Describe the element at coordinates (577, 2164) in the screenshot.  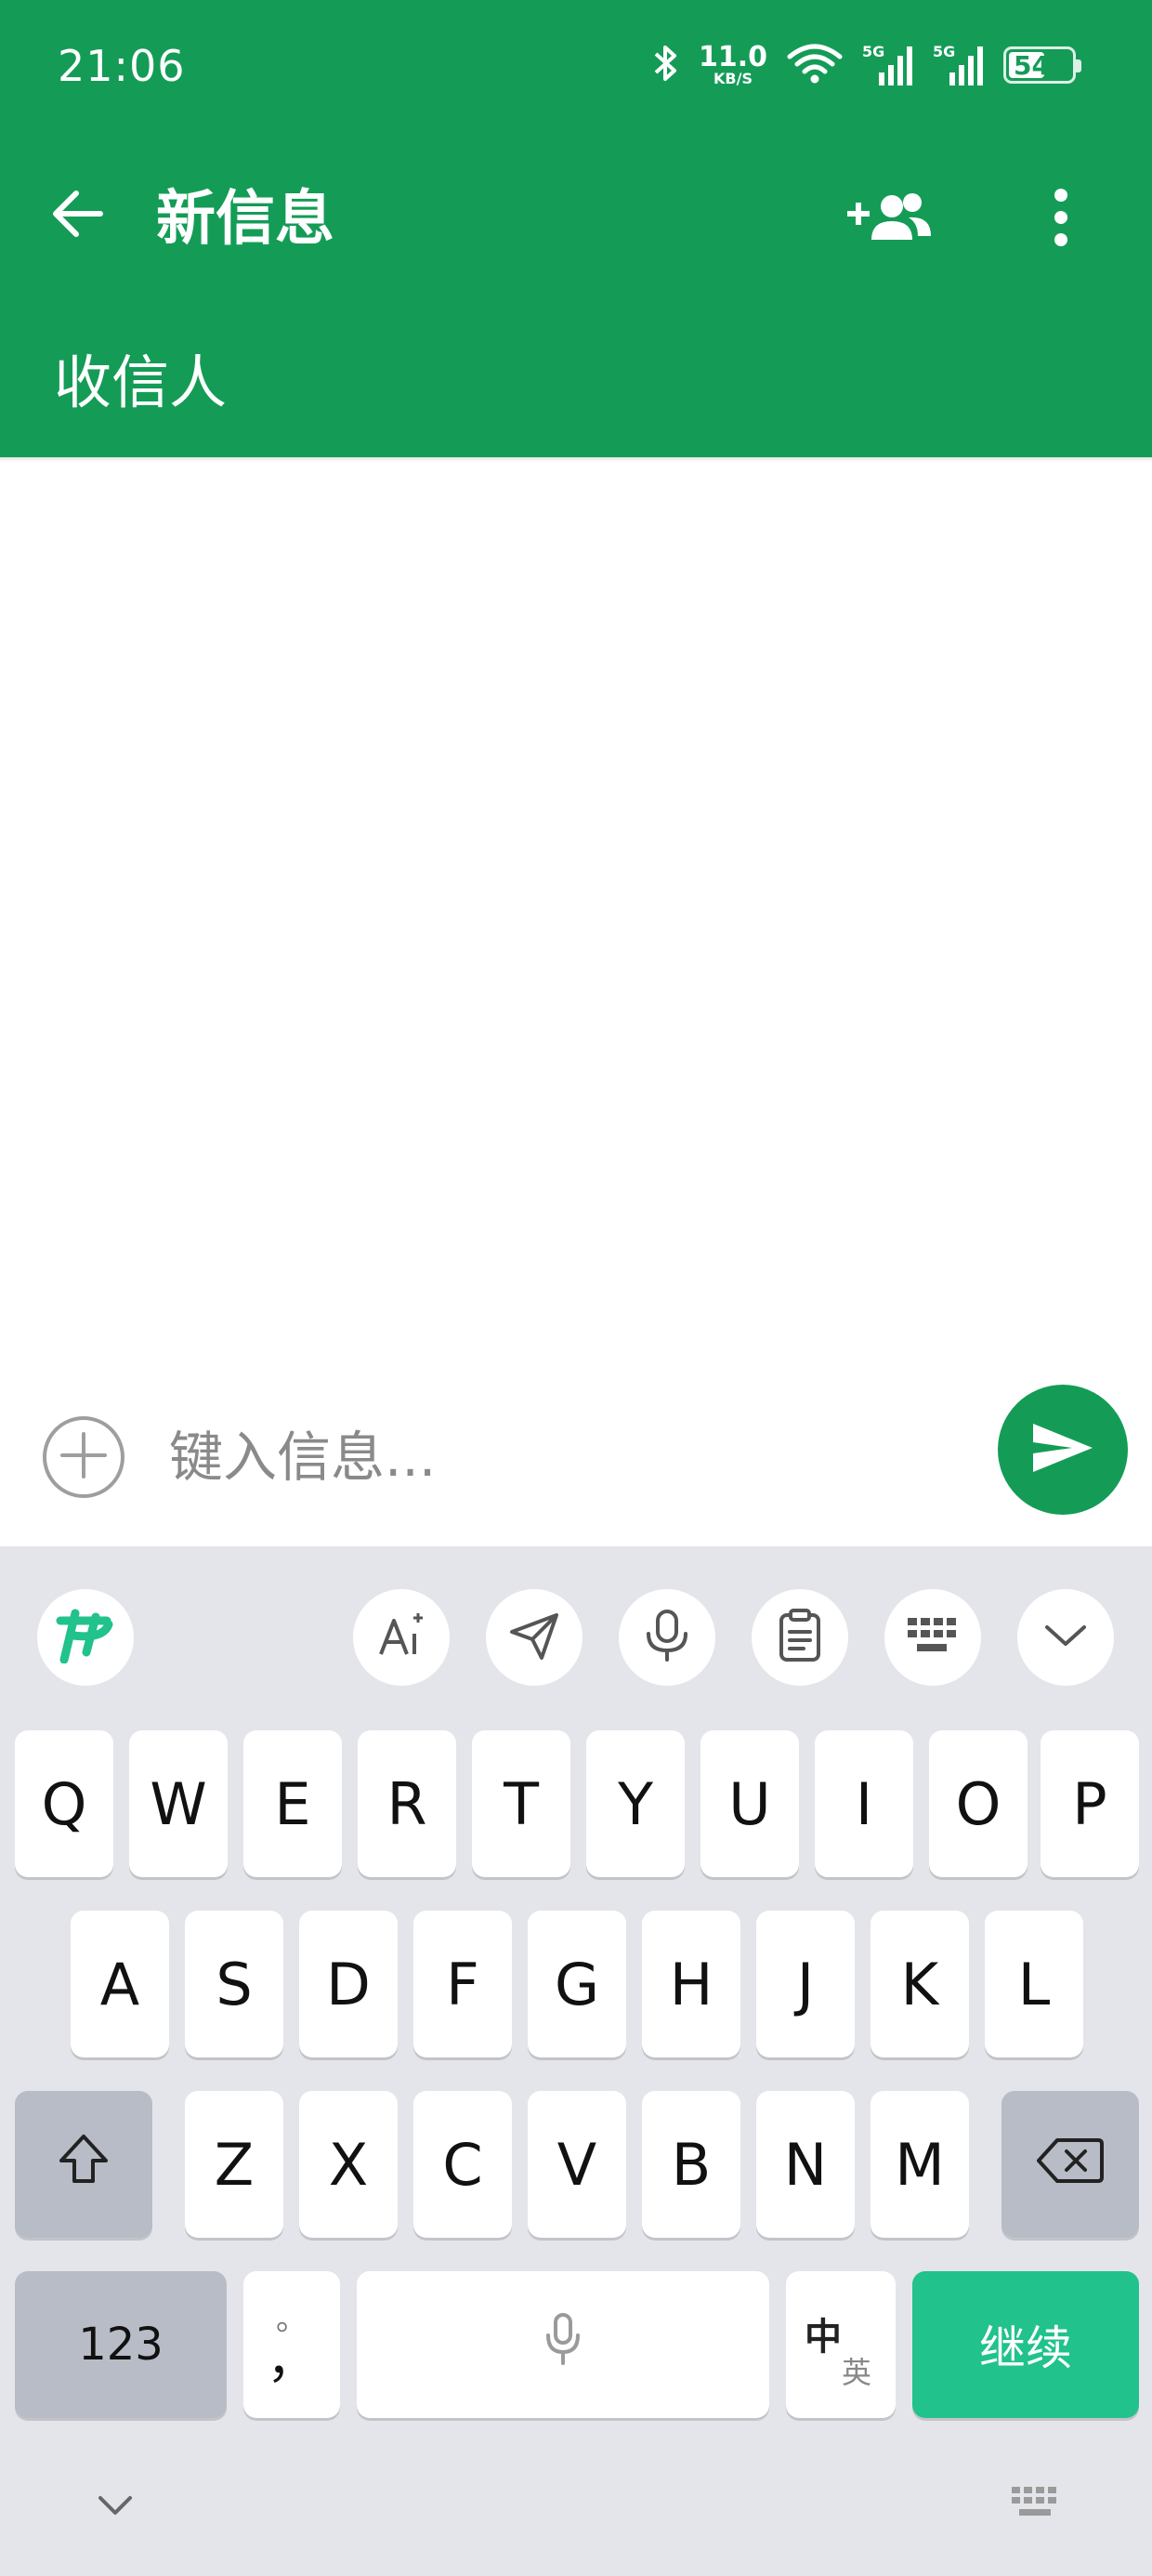
I see `key-v: V` at that location.